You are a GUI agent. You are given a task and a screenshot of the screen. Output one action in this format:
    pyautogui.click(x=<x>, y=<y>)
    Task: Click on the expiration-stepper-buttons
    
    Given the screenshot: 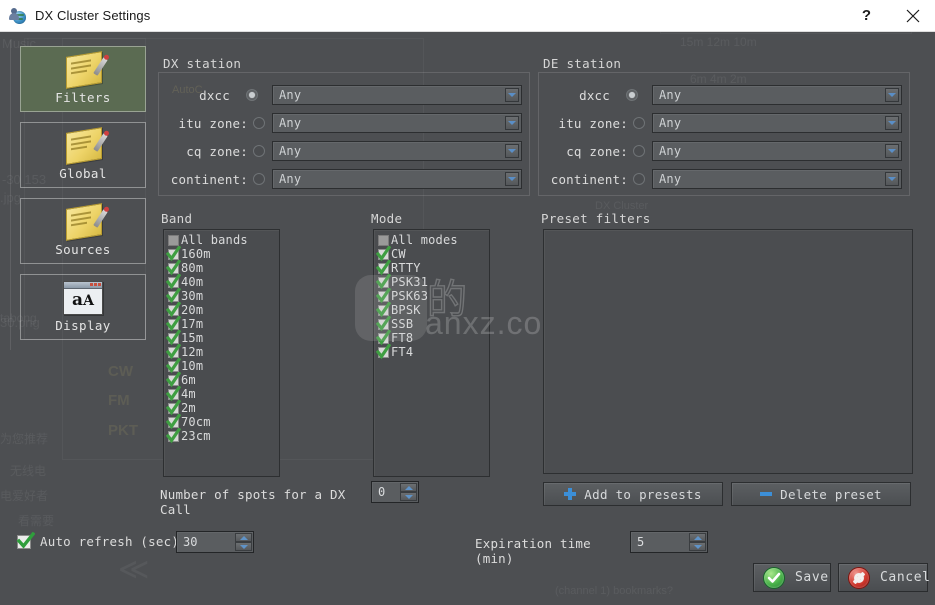 What is the action you would take?
    pyautogui.click(x=697, y=542)
    